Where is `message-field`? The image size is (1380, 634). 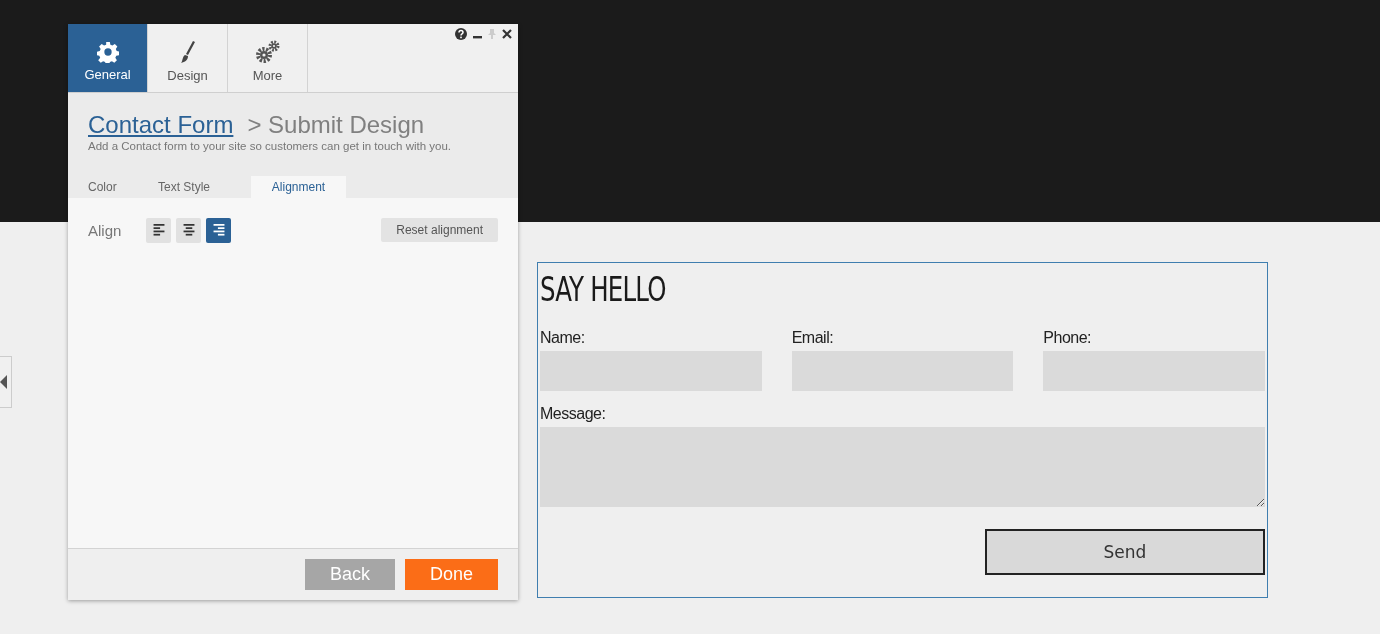
message-field is located at coordinates (902, 467).